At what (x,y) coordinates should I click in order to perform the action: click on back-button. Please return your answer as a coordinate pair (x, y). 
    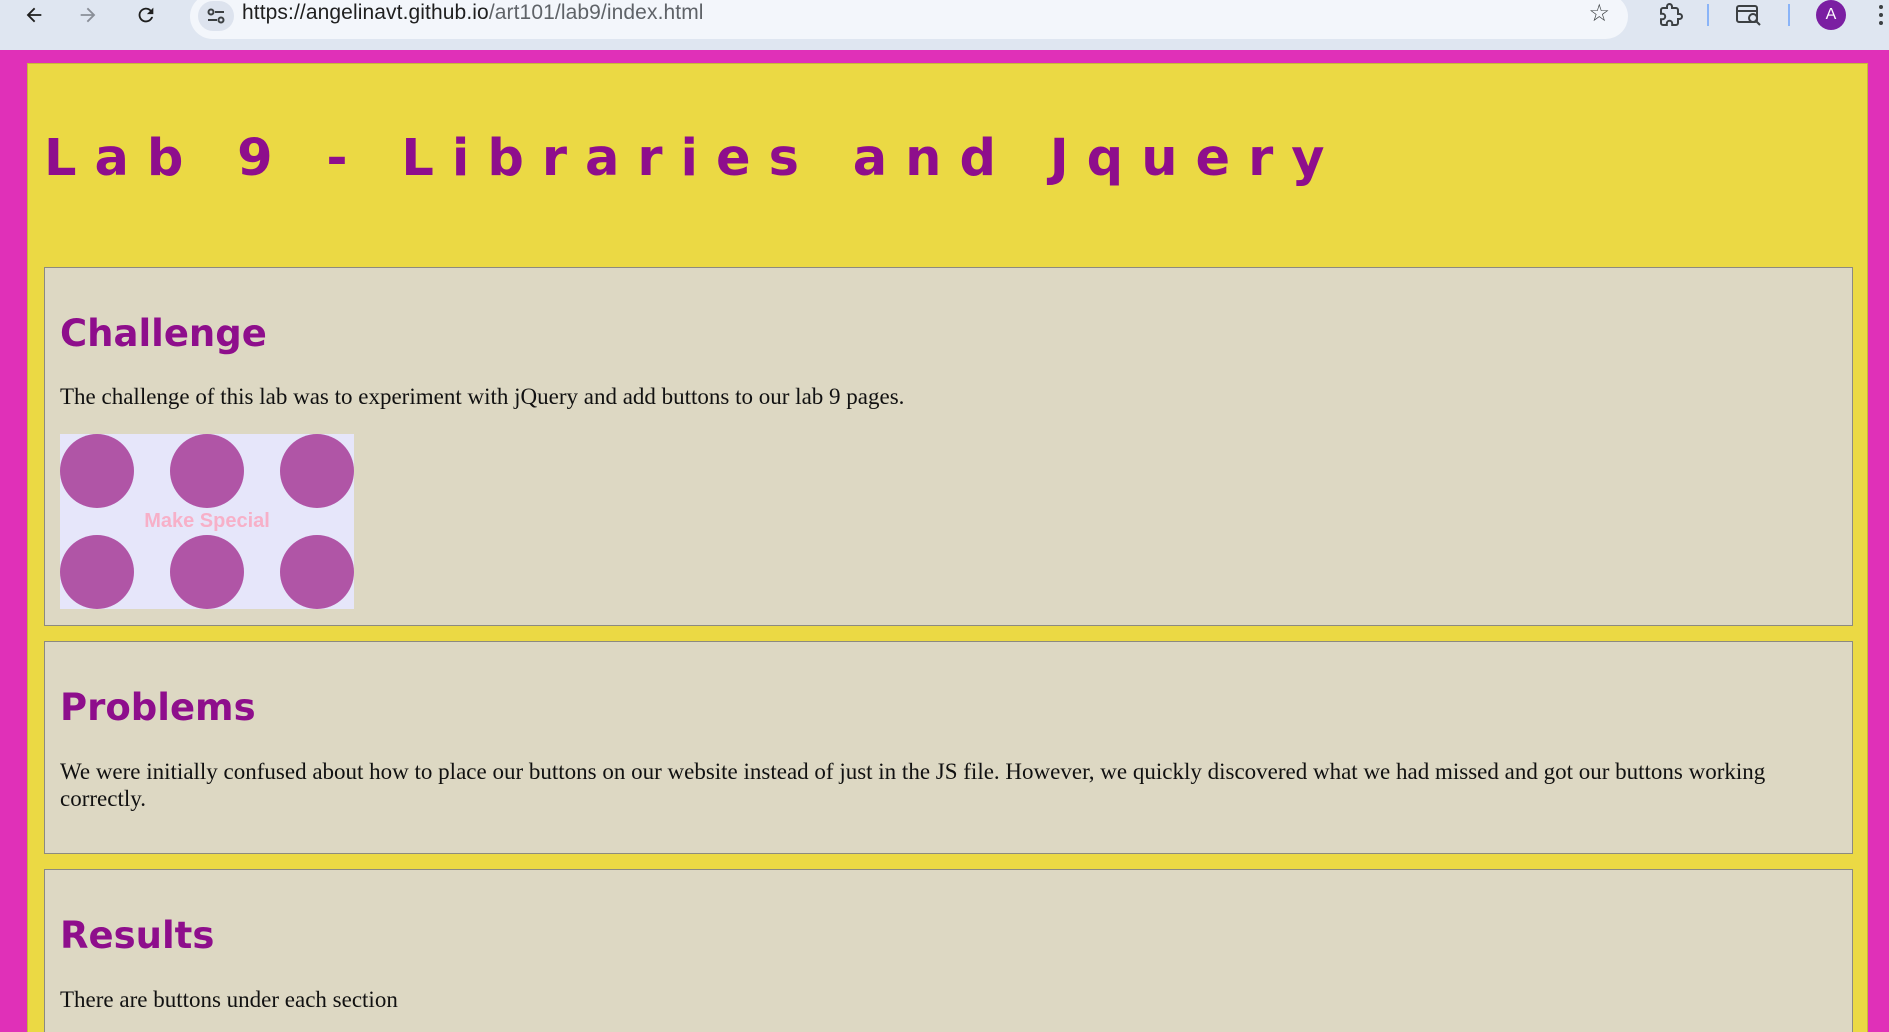
    Looking at the image, I should click on (34, 15).